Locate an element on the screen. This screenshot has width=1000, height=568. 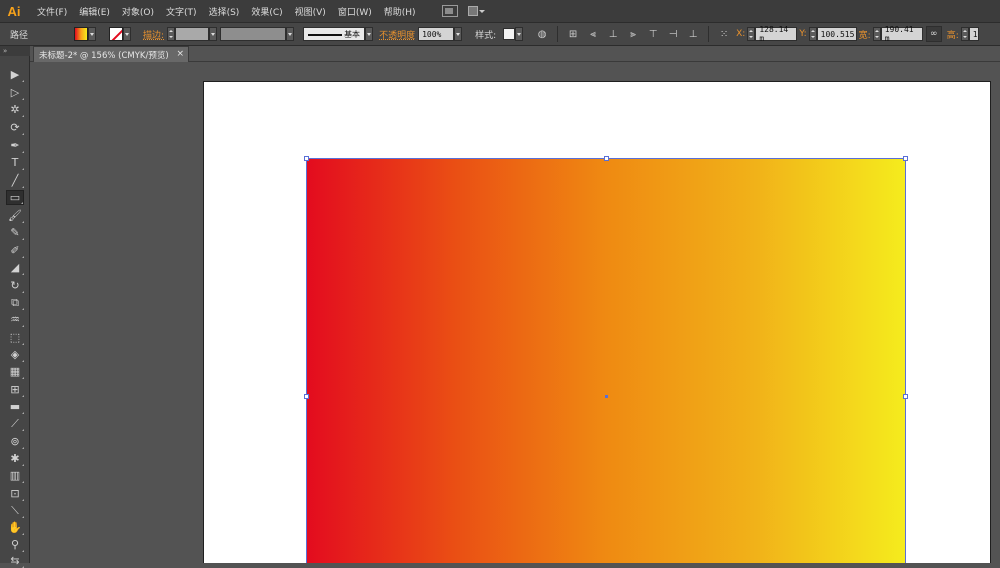
rotate-tool-icon: ↻ is located at coordinates (15, 285).